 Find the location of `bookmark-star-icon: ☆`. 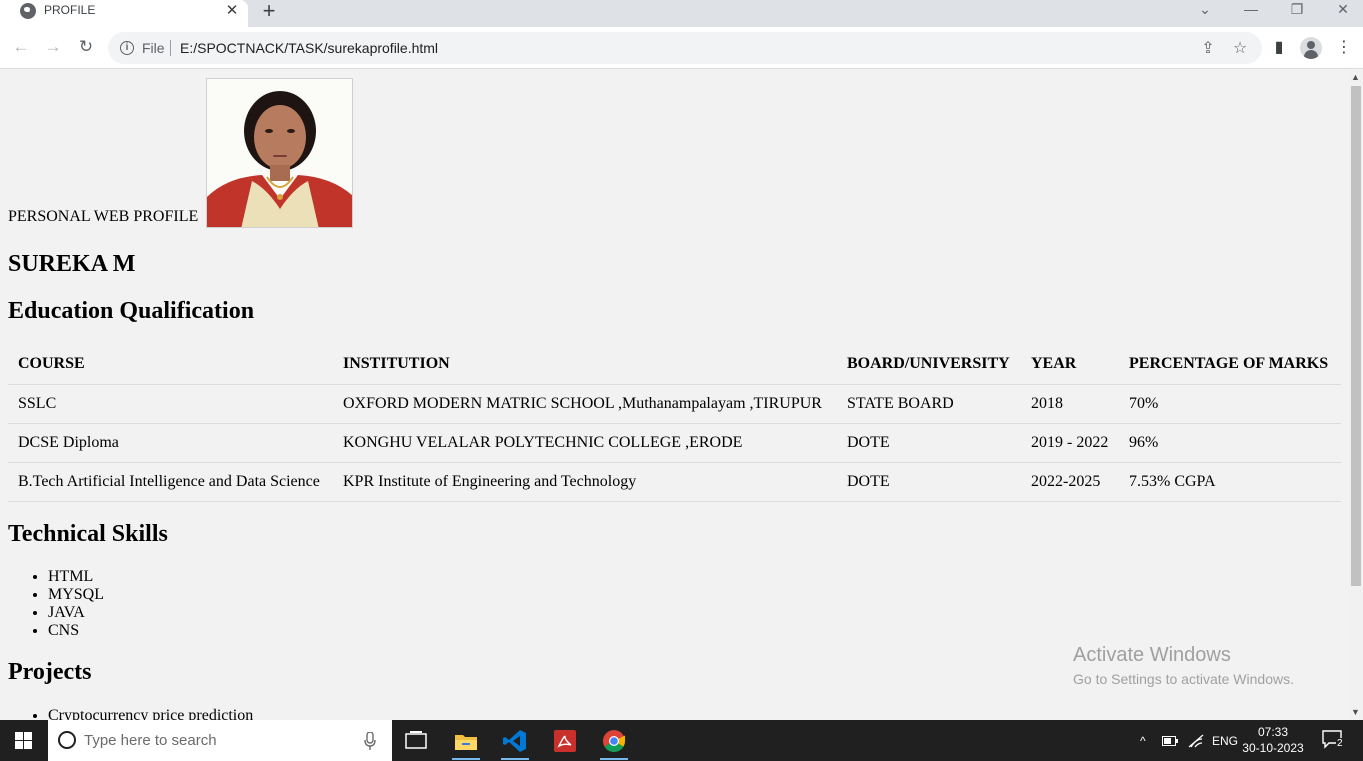

bookmark-star-icon: ☆ is located at coordinates (1240, 48).